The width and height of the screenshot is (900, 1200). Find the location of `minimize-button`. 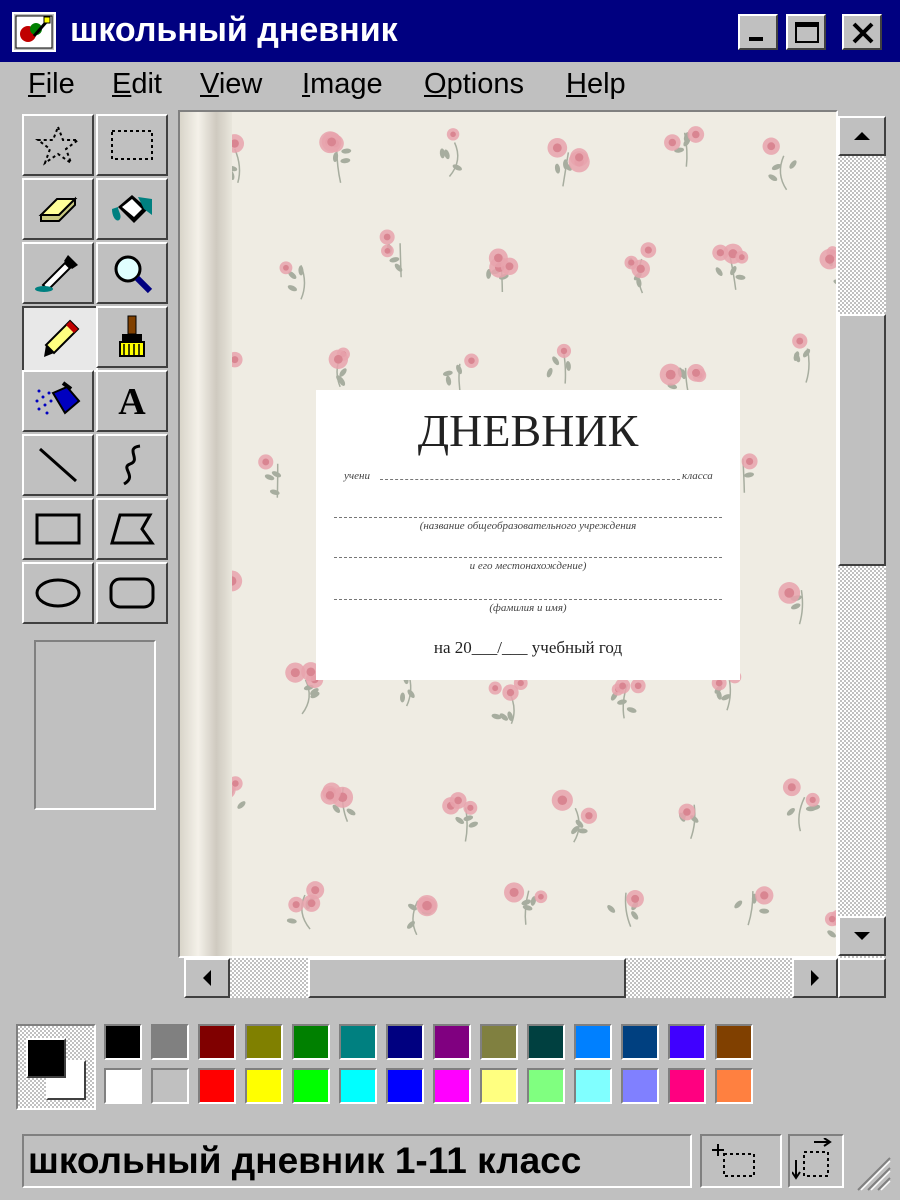

minimize-button is located at coordinates (758, 32).